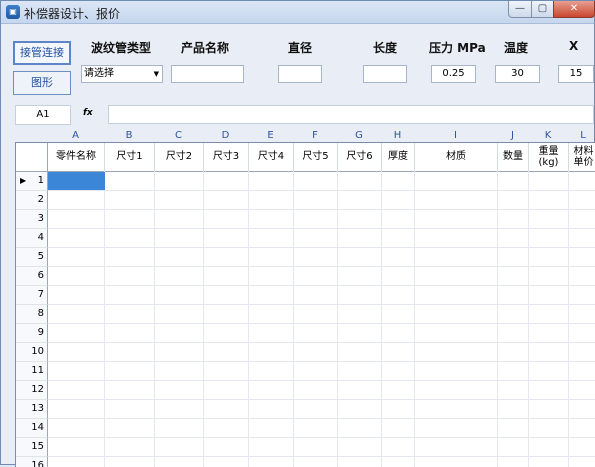 The width and height of the screenshot is (595, 467). What do you see at coordinates (75, 135) in the screenshot?
I see `col-letter: A` at bounding box center [75, 135].